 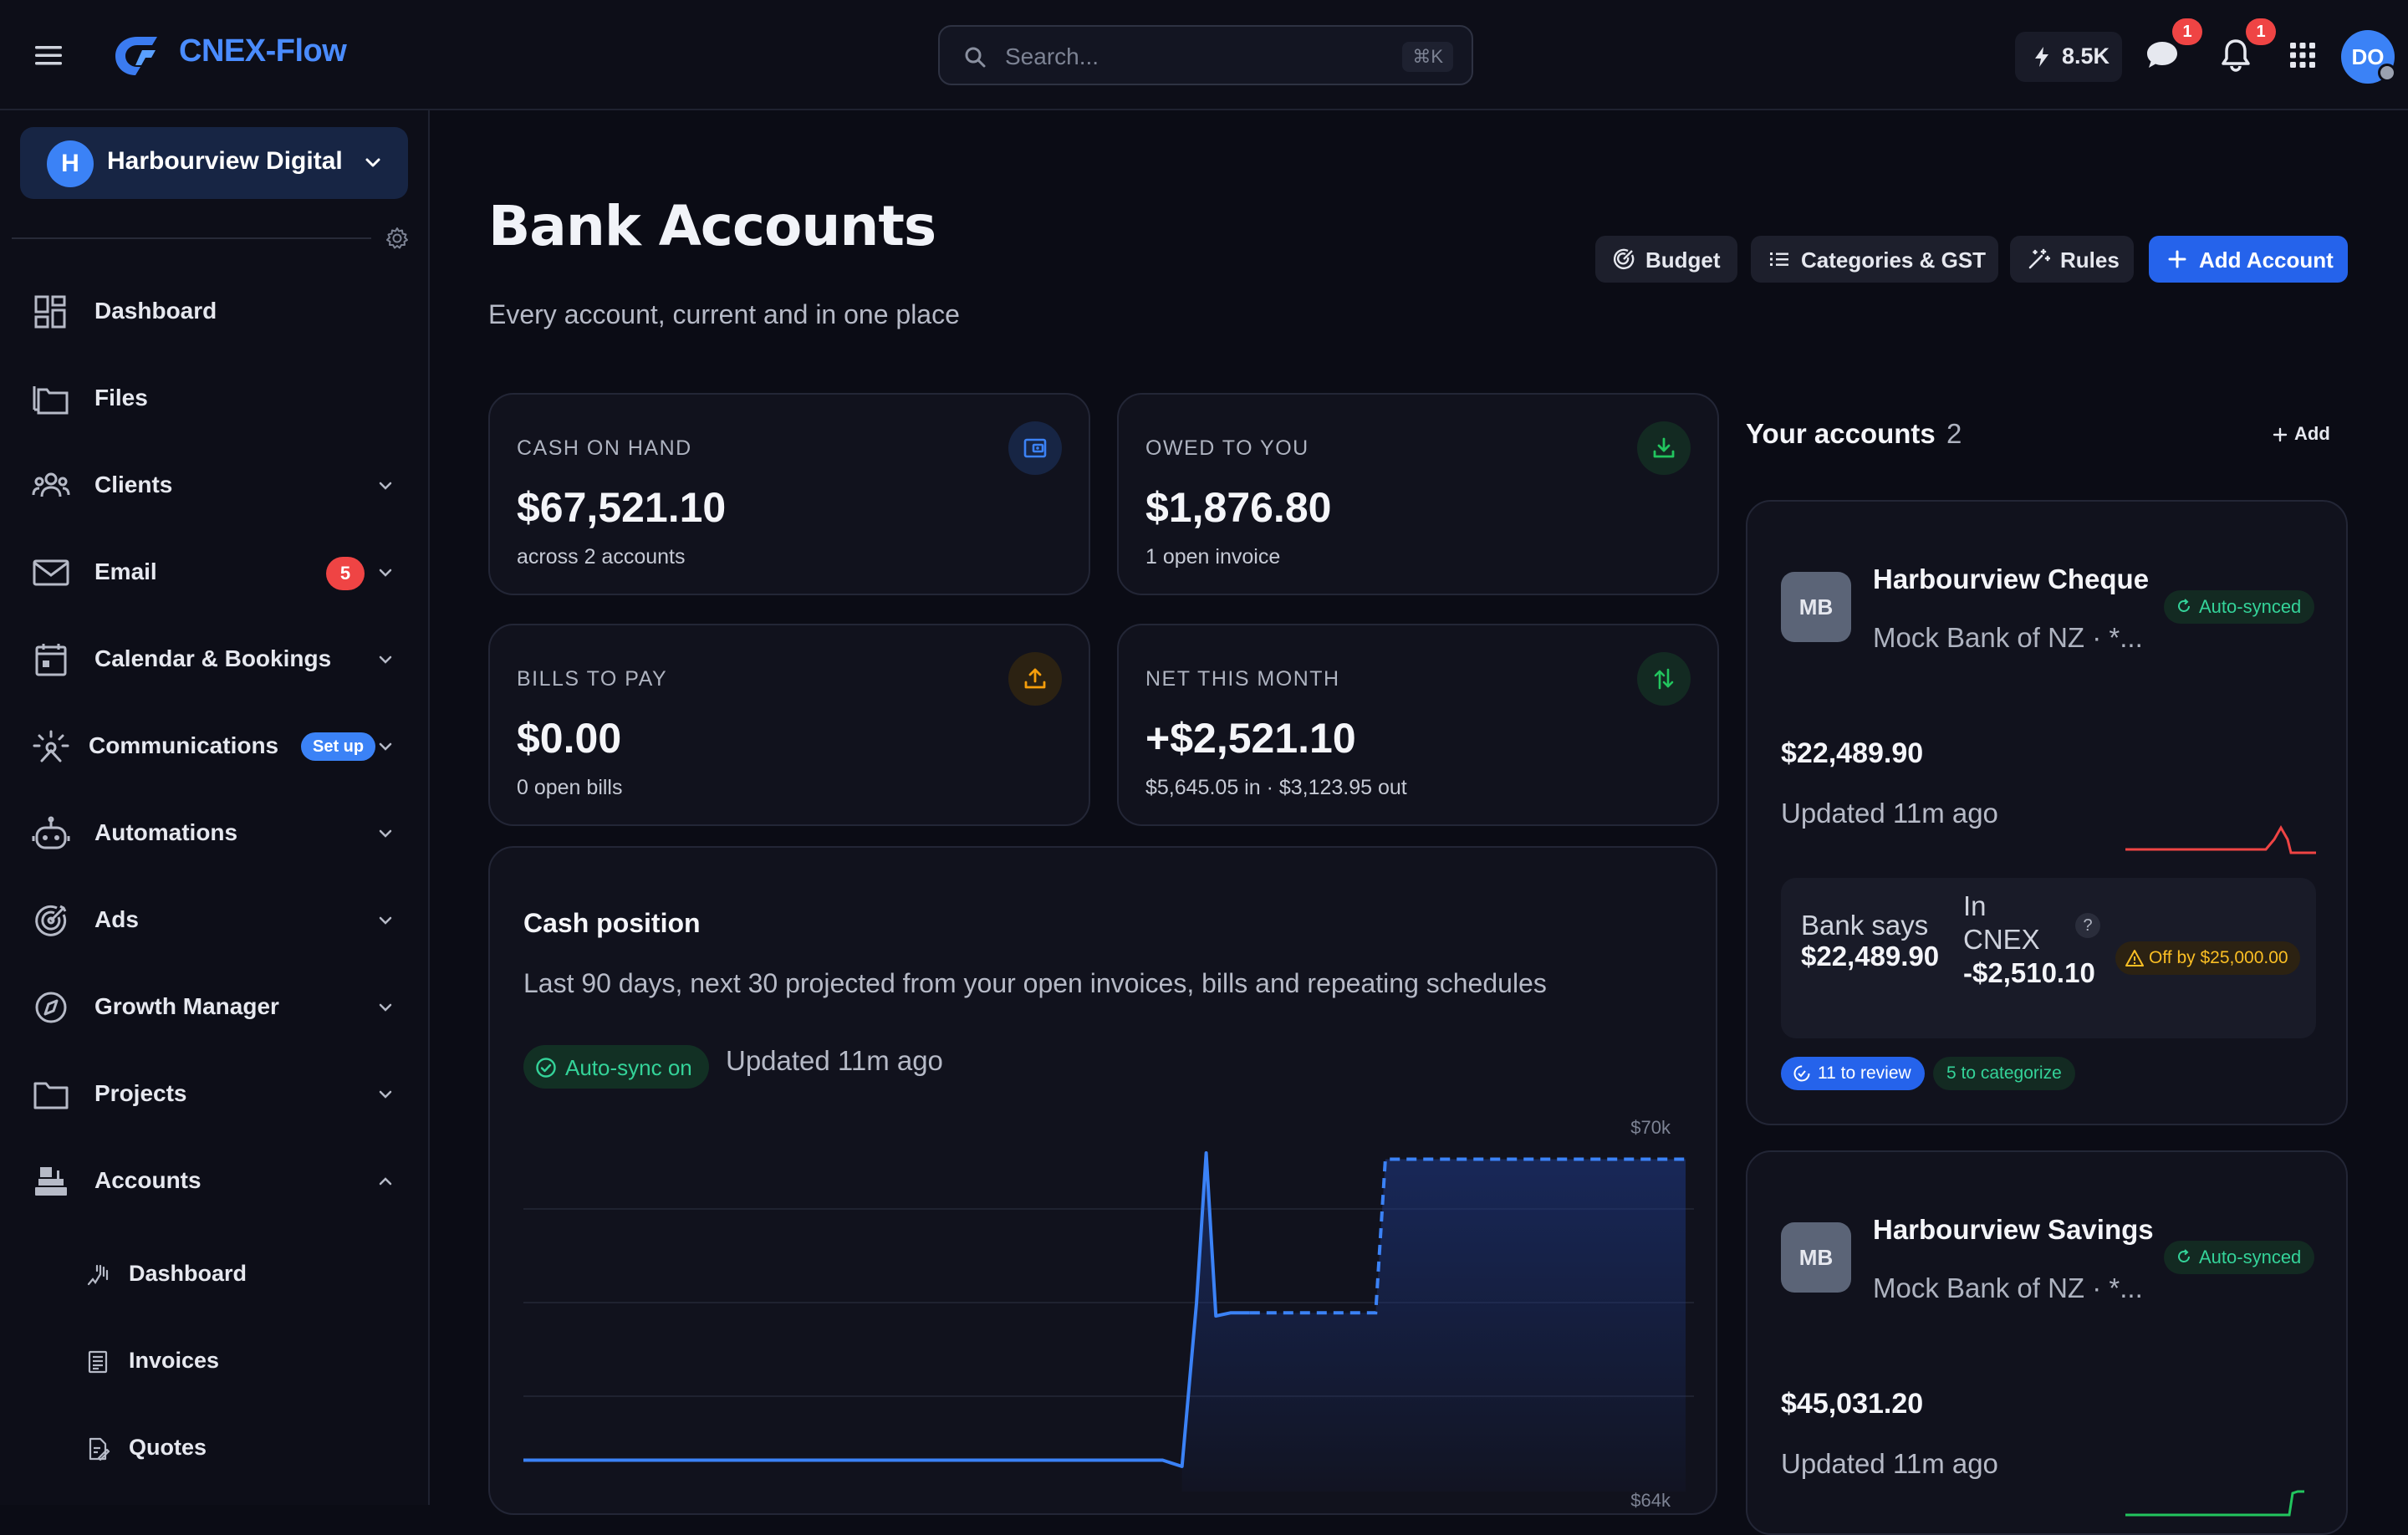 What do you see at coordinates (2369, 57) in the screenshot?
I see `user-avatar: DO` at bounding box center [2369, 57].